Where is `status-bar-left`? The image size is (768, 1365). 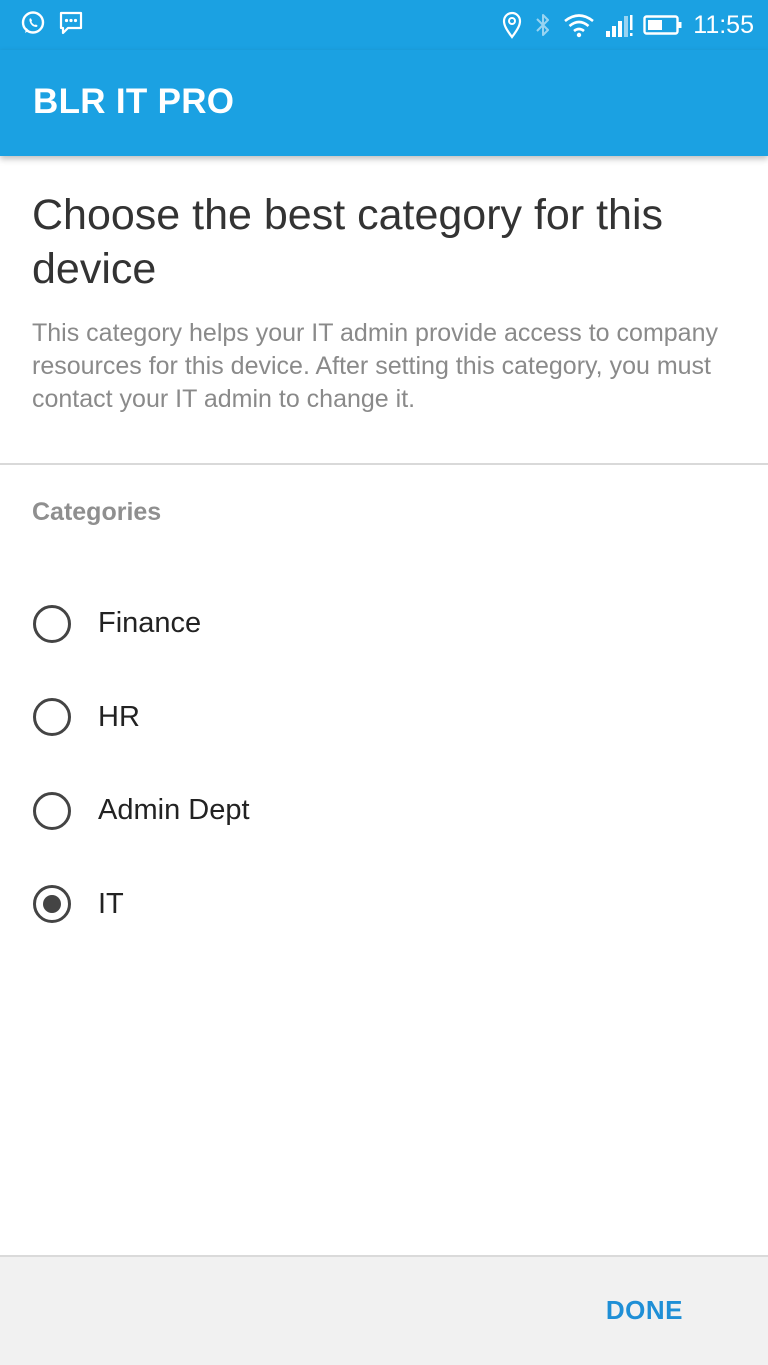 status-bar-left is located at coordinates (52, 23).